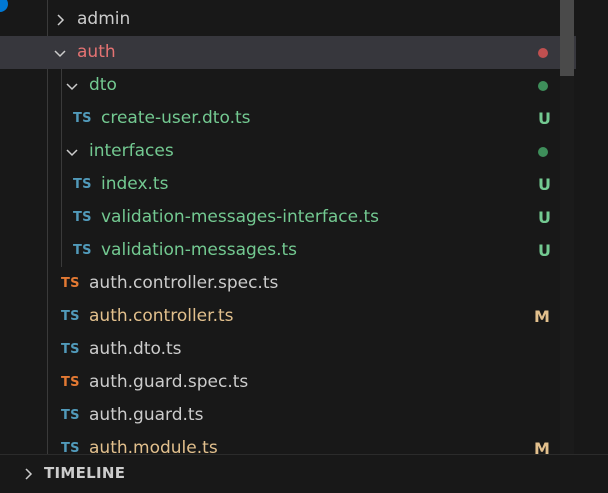 This screenshot has width=608, height=493. I want to click on tree-item-label: auth.guard.spec.ts, so click(169, 382).